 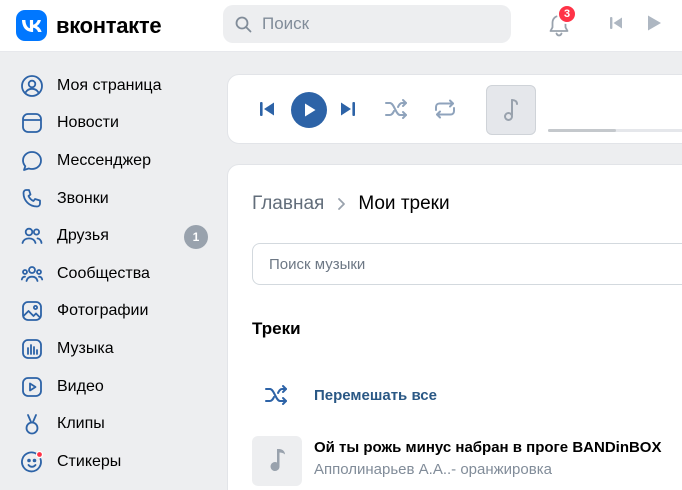 What do you see at coordinates (32, 274) in the screenshot?
I see `communities-icon` at bounding box center [32, 274].